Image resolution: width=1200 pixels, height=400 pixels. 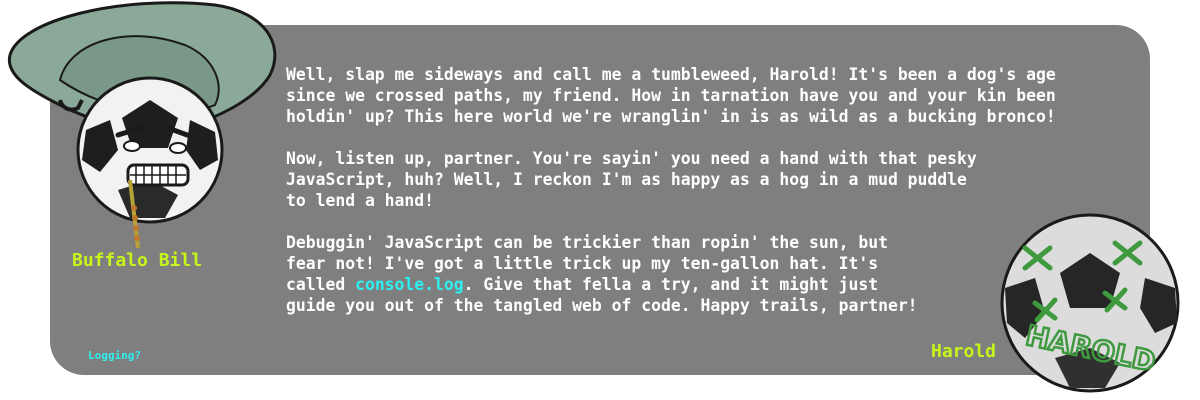 What do you see at coordinates (409, 284) in the screenshot?
I see `inline-code: console.log` at bounding box center [409, 284].